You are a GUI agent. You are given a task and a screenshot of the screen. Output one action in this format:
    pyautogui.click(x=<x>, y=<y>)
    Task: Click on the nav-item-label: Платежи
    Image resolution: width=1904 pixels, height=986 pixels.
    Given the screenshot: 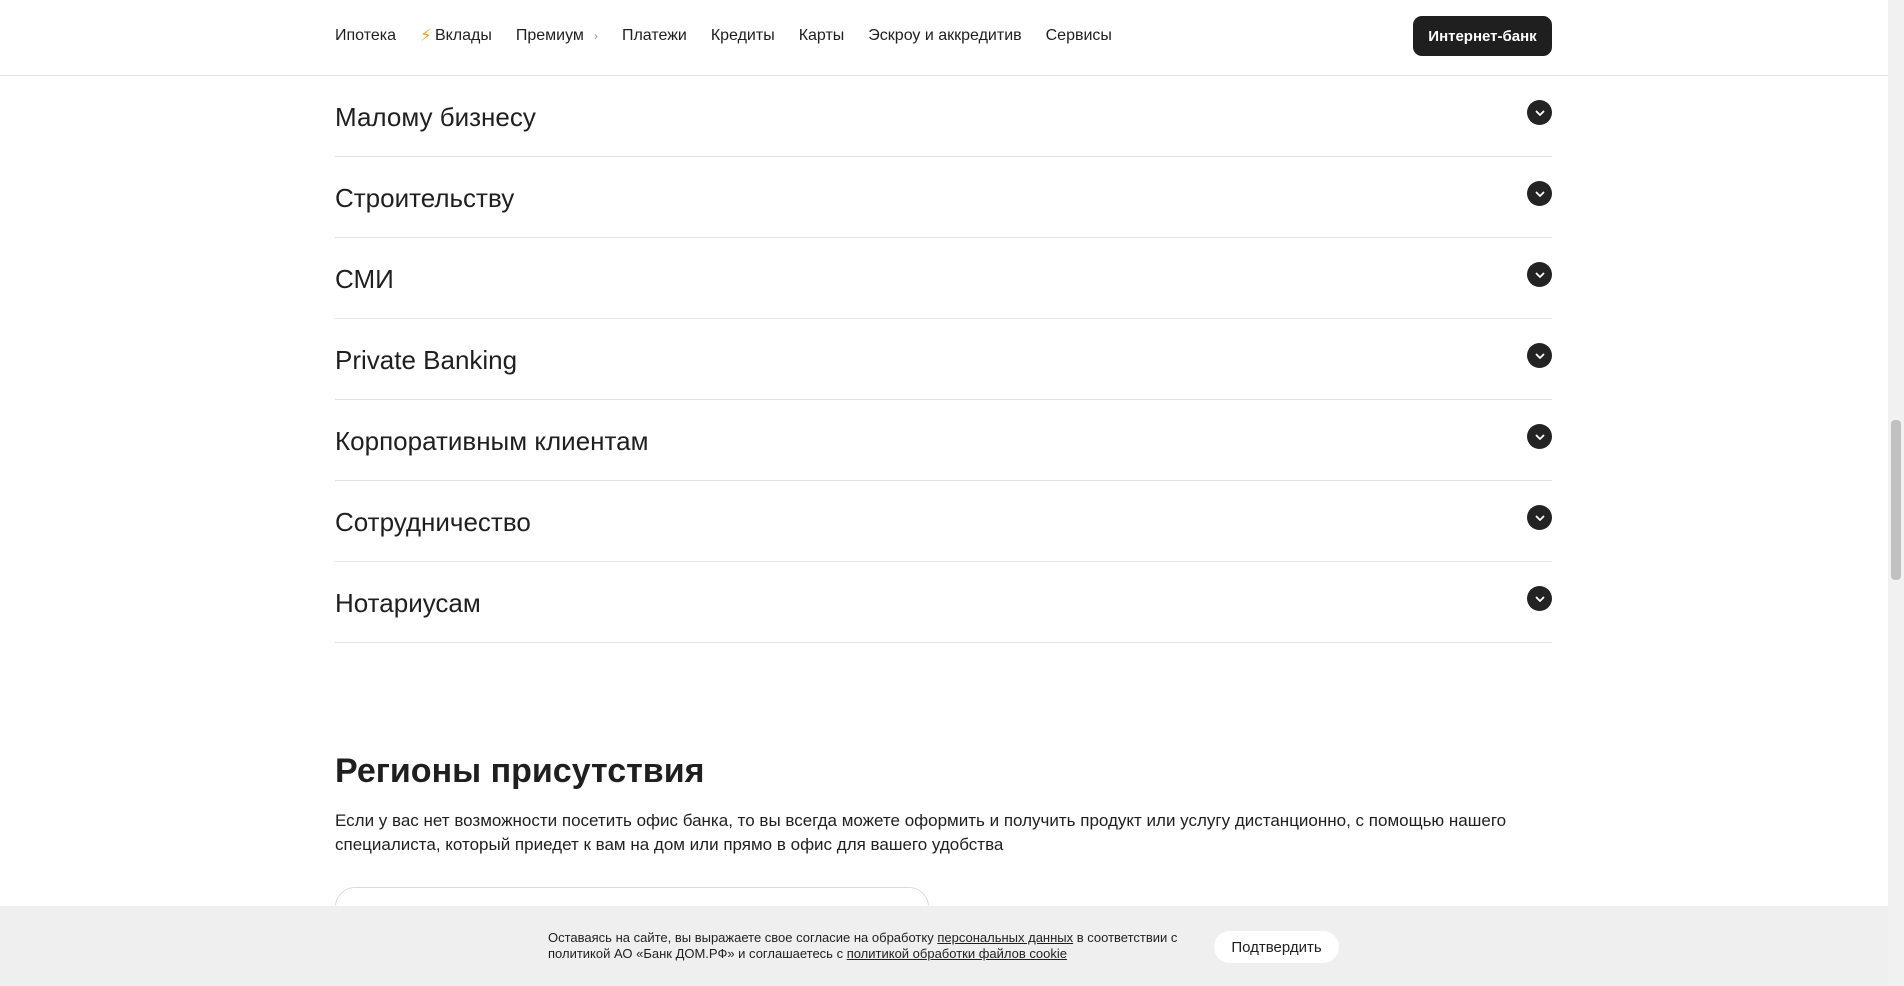 What is the action you would take?
    pyautogui.click(x=654, y=35)
    